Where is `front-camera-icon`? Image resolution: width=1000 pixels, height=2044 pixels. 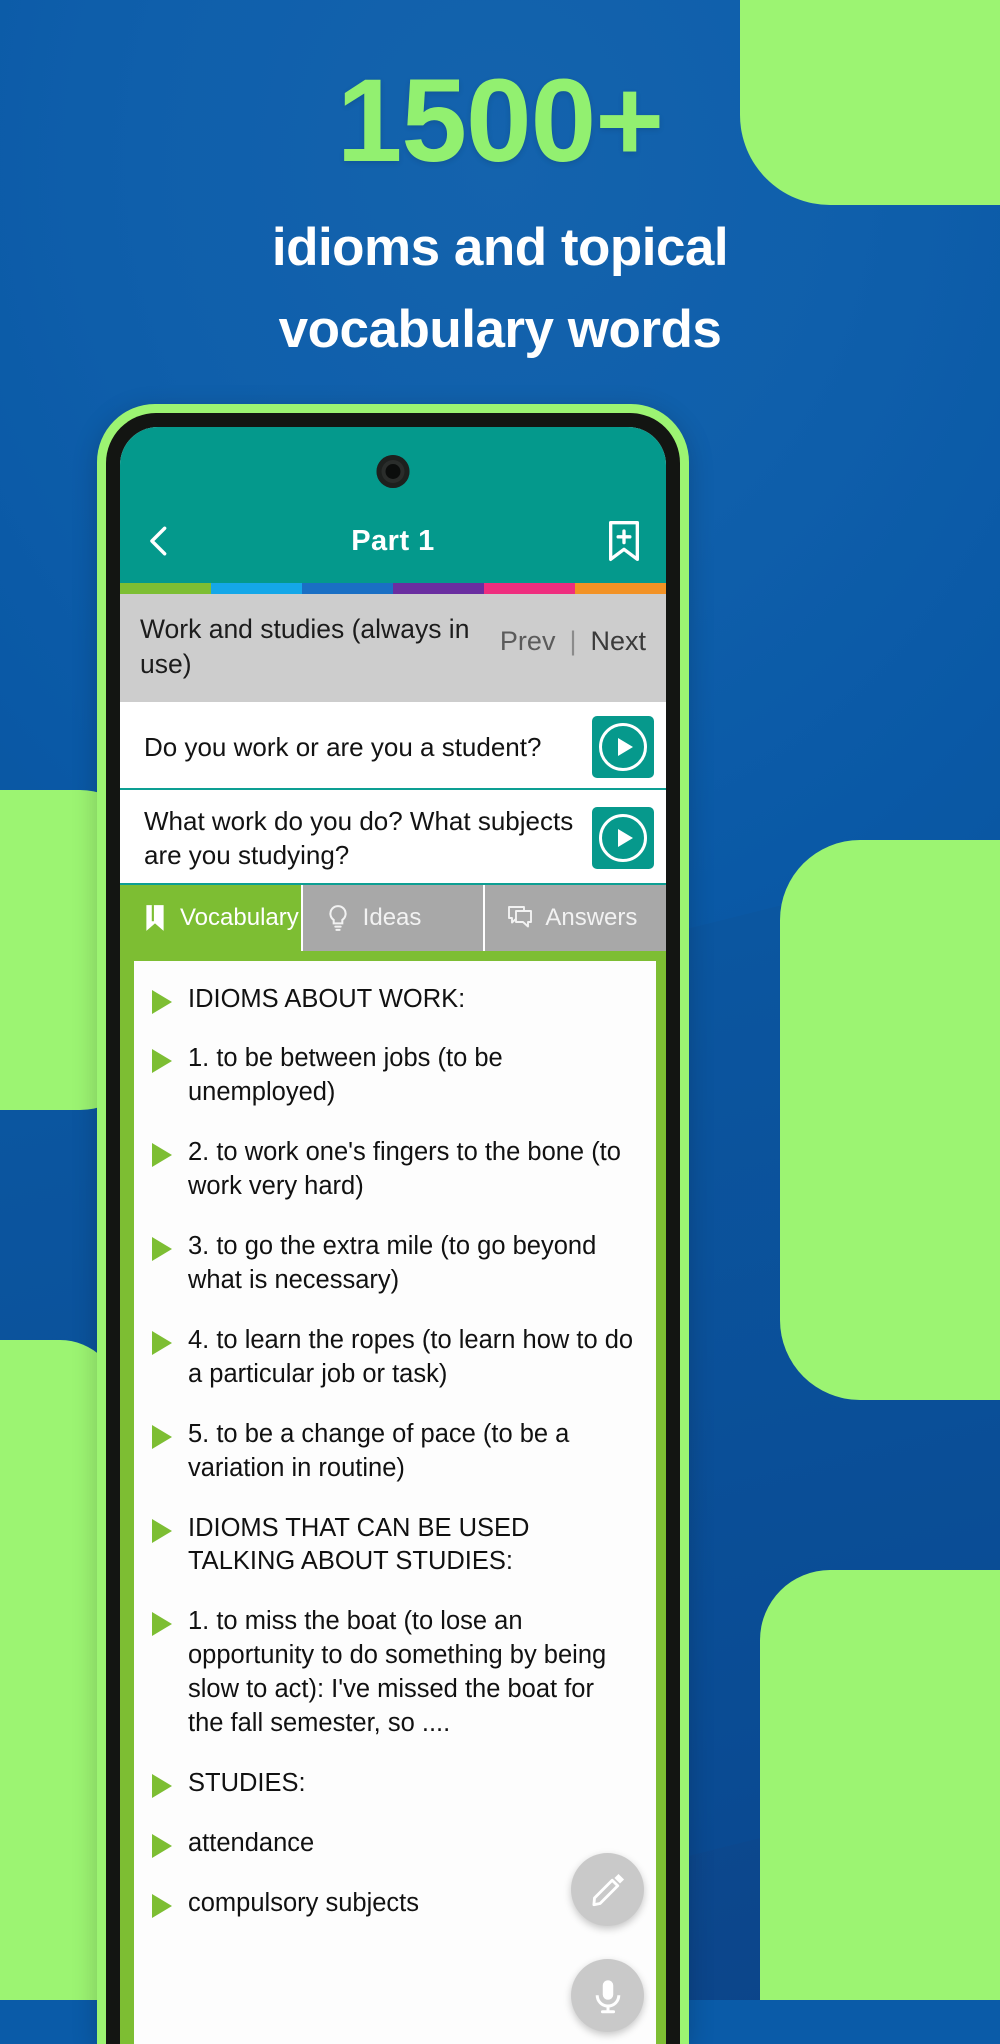 front-camera-icon is located at coordinates (393, 471).